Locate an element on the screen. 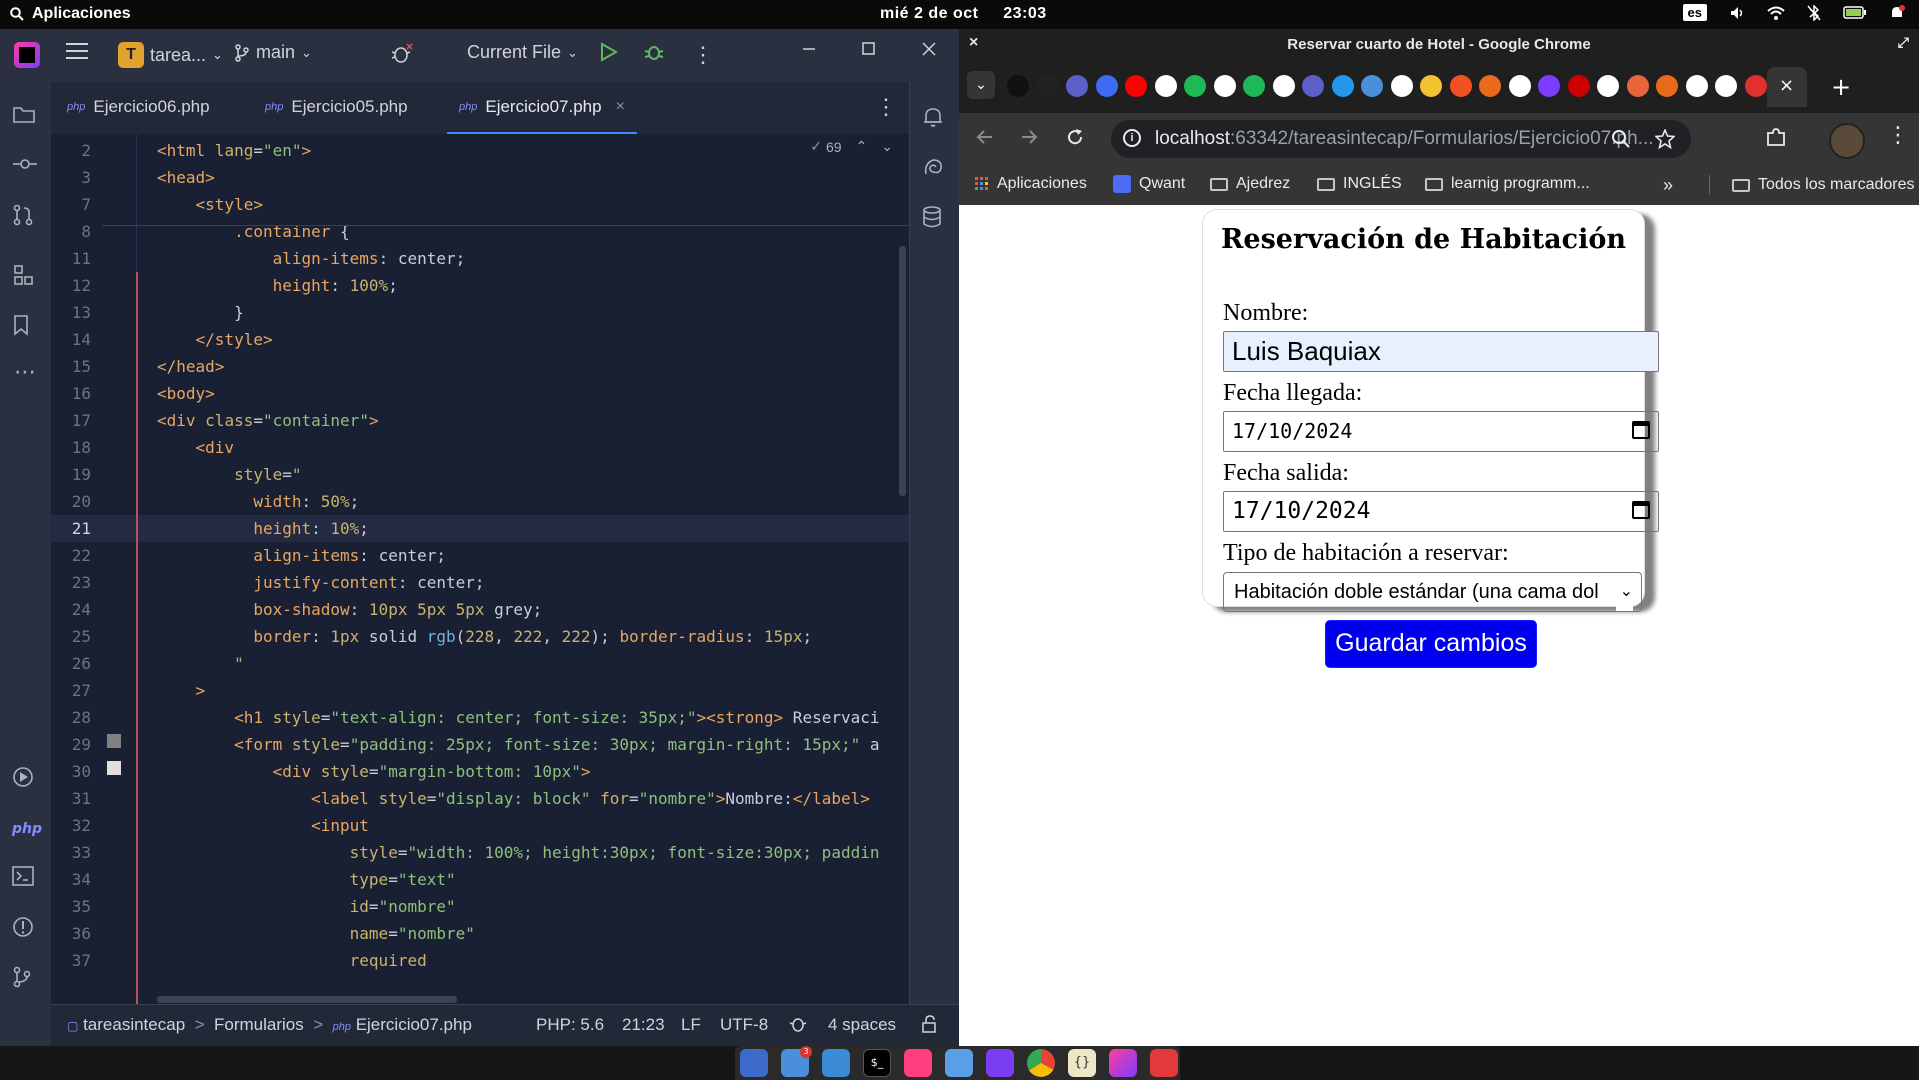  line-number: 29 is located at coordinates (71, 744).